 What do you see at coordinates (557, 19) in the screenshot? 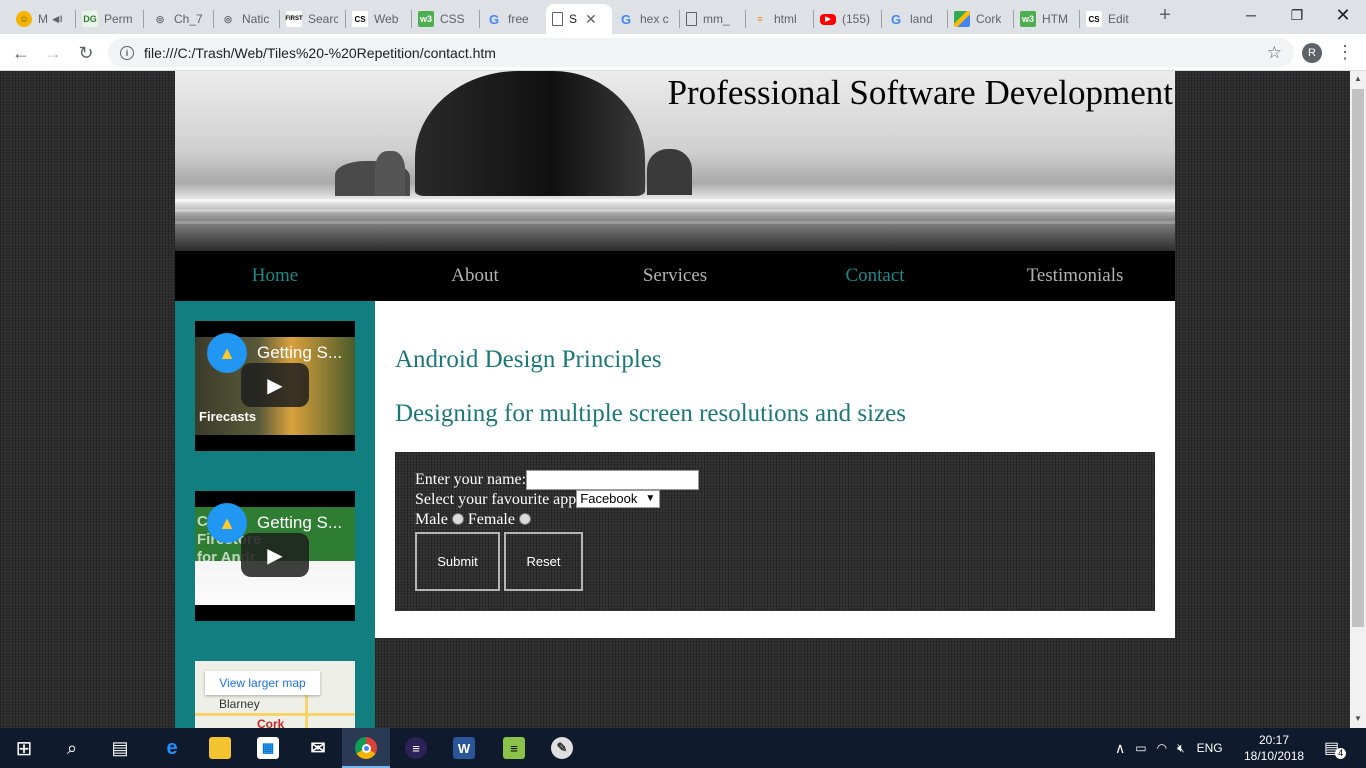
I see `page-icon` at bounding box center [557, 19].